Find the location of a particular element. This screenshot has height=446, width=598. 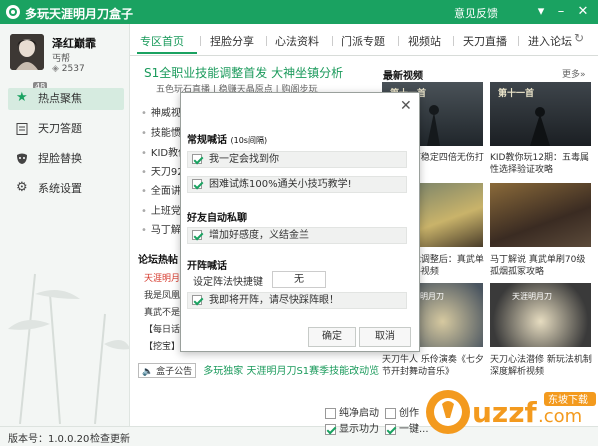

active-tab-underline is located at coordinates (167, 53).